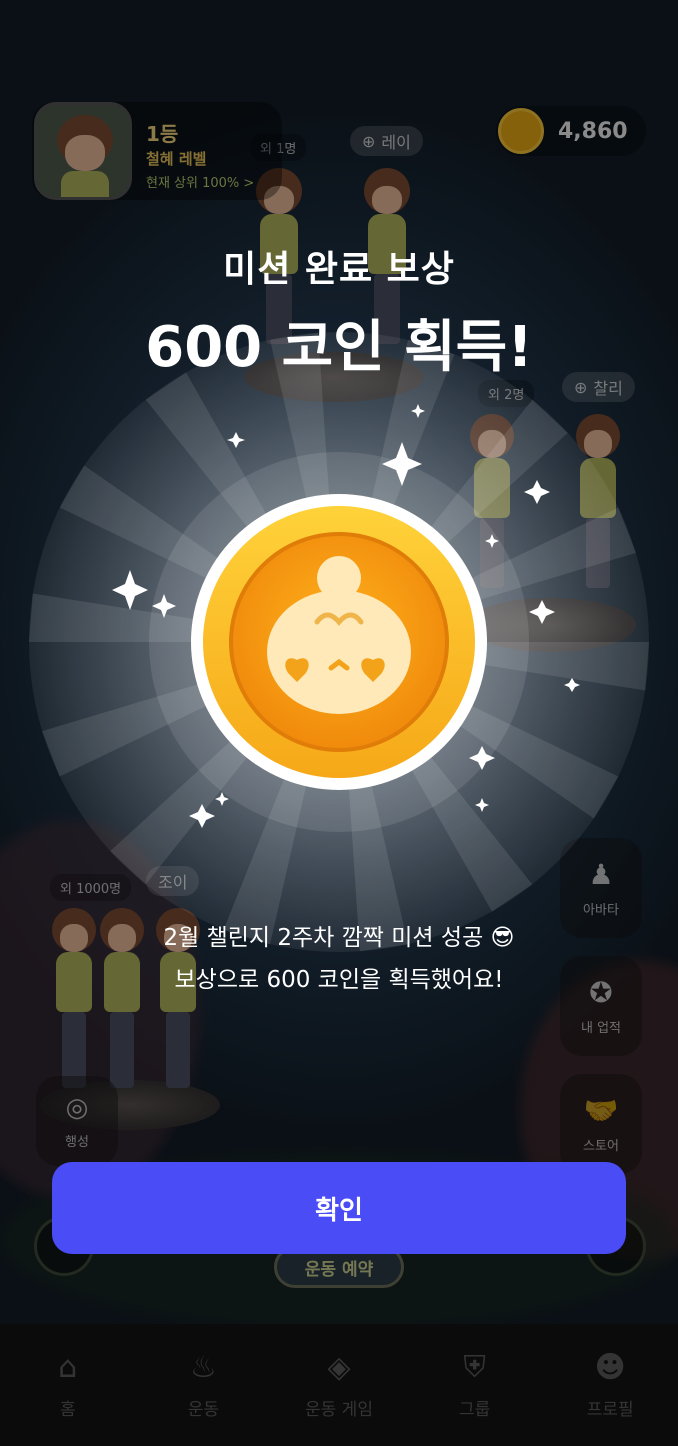  I want to click on coin-reward-icon, so click(339, 642).